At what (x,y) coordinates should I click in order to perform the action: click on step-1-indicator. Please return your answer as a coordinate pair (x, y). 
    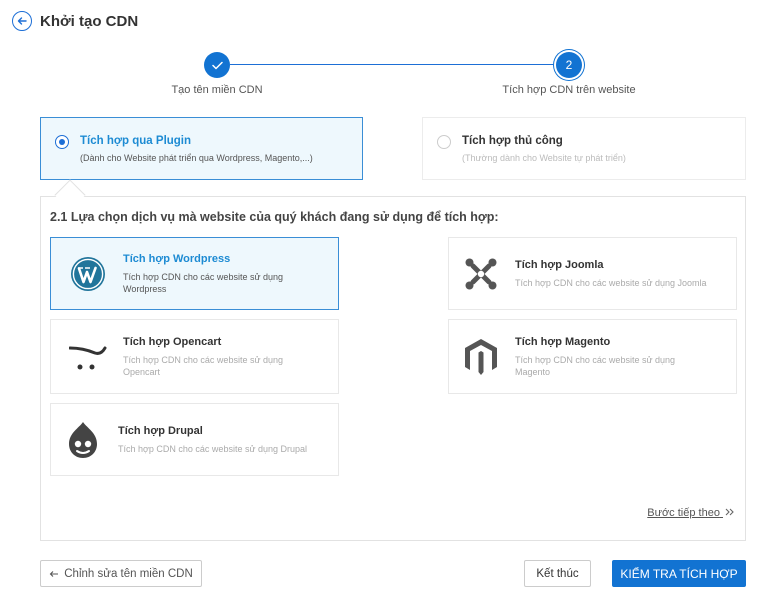
    Looking at the image, I should click on (217, 65).